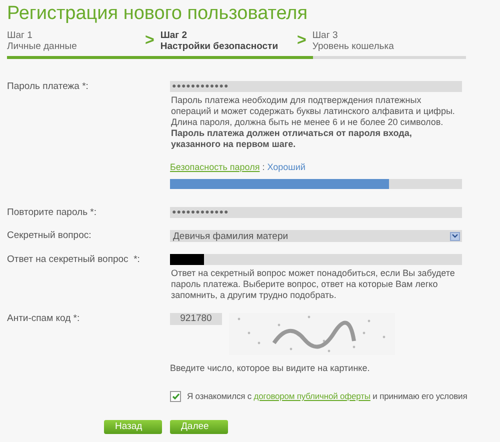 This screenshot has height=442, width=500. Describe the element at coordinates (353, 41) in the screenshot. I see `step-indicator: Шаг 3 Уровень кошелька` at that location.